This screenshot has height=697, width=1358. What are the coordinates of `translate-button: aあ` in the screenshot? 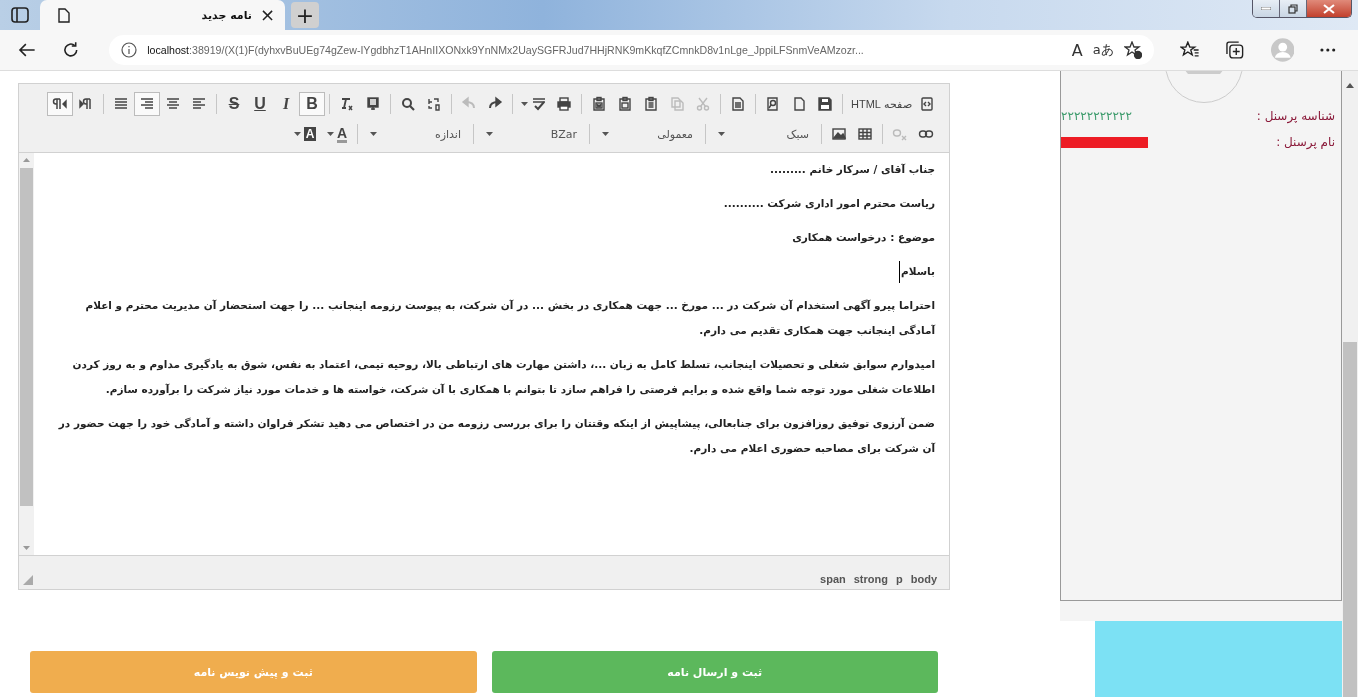 It's located at (1103, 50).